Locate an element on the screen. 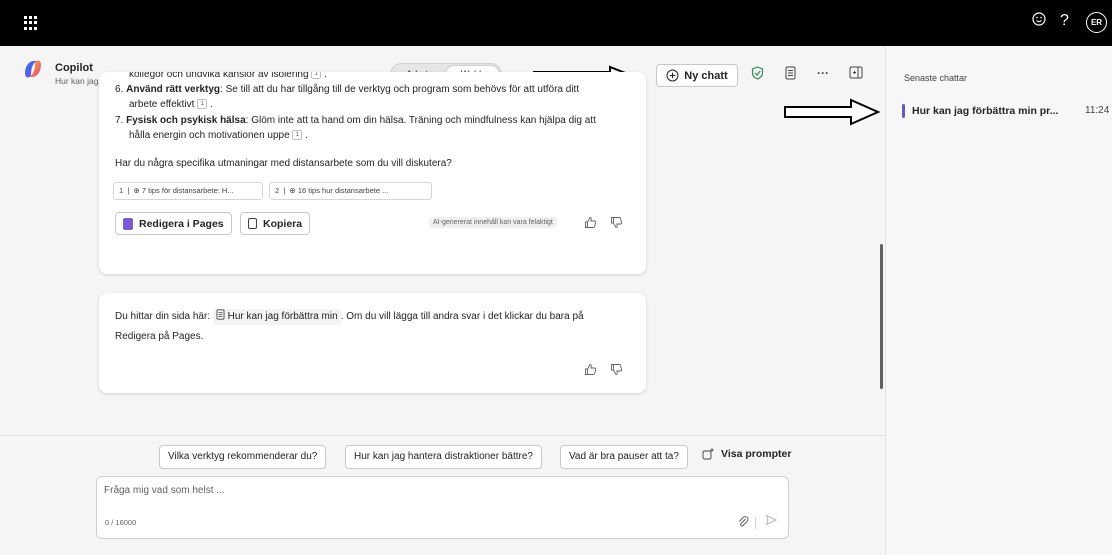 The height and width of the screenshot is (555, 1112). copy-button: Kopiera is located at coordinates (275, 223).